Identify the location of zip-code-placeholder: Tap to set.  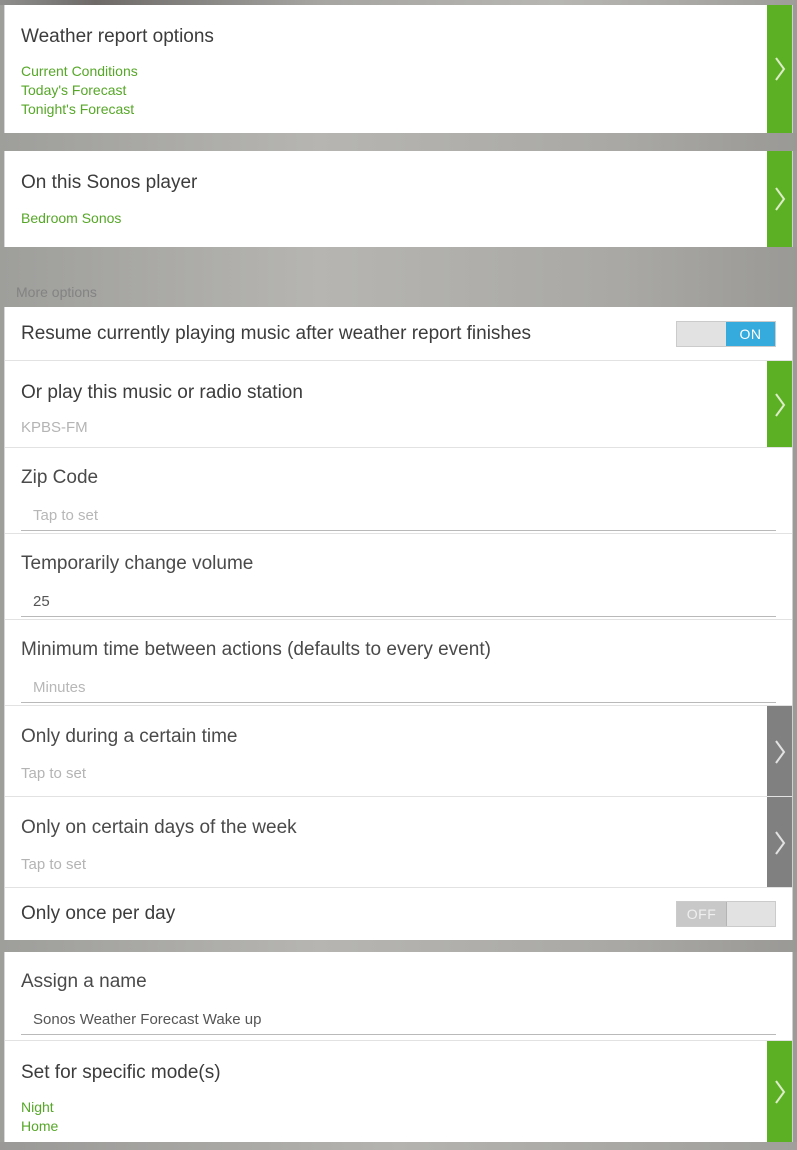
(66, 515).